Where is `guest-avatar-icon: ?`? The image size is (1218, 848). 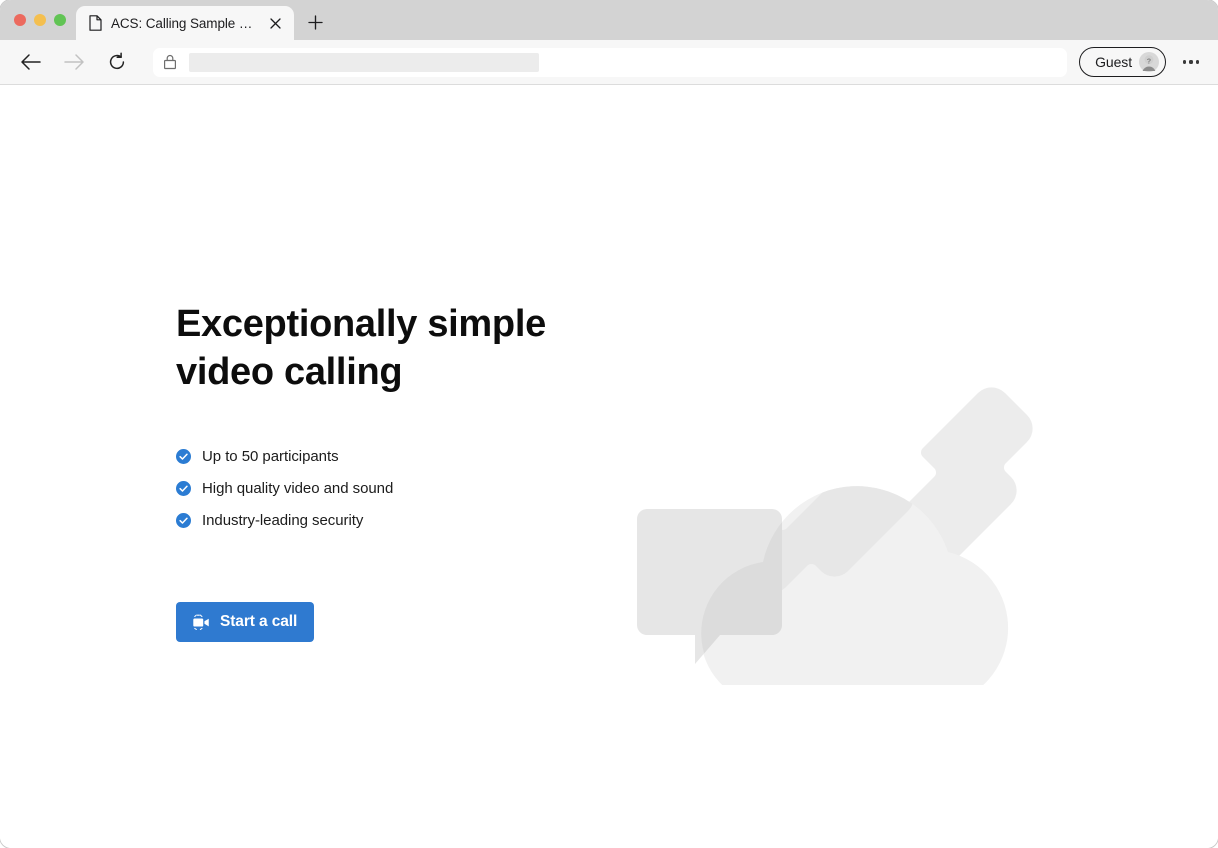
guest-avatar-icon: ? is located at coordinates (1149, 62).